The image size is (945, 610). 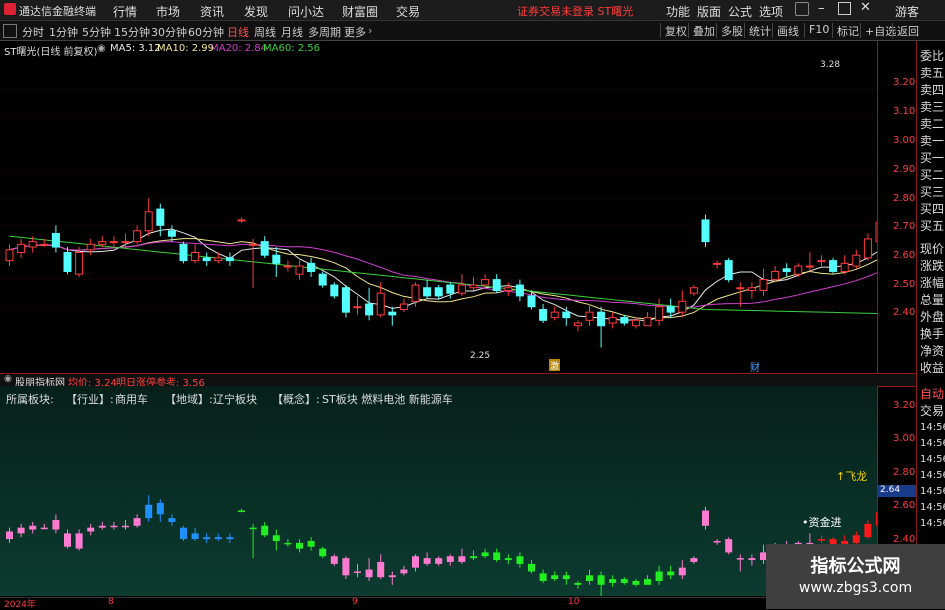 What do you see at coordinates (818, 30) in the screenshot?
I see `toolbar-f10: F10` at bounding box center [818, 30].